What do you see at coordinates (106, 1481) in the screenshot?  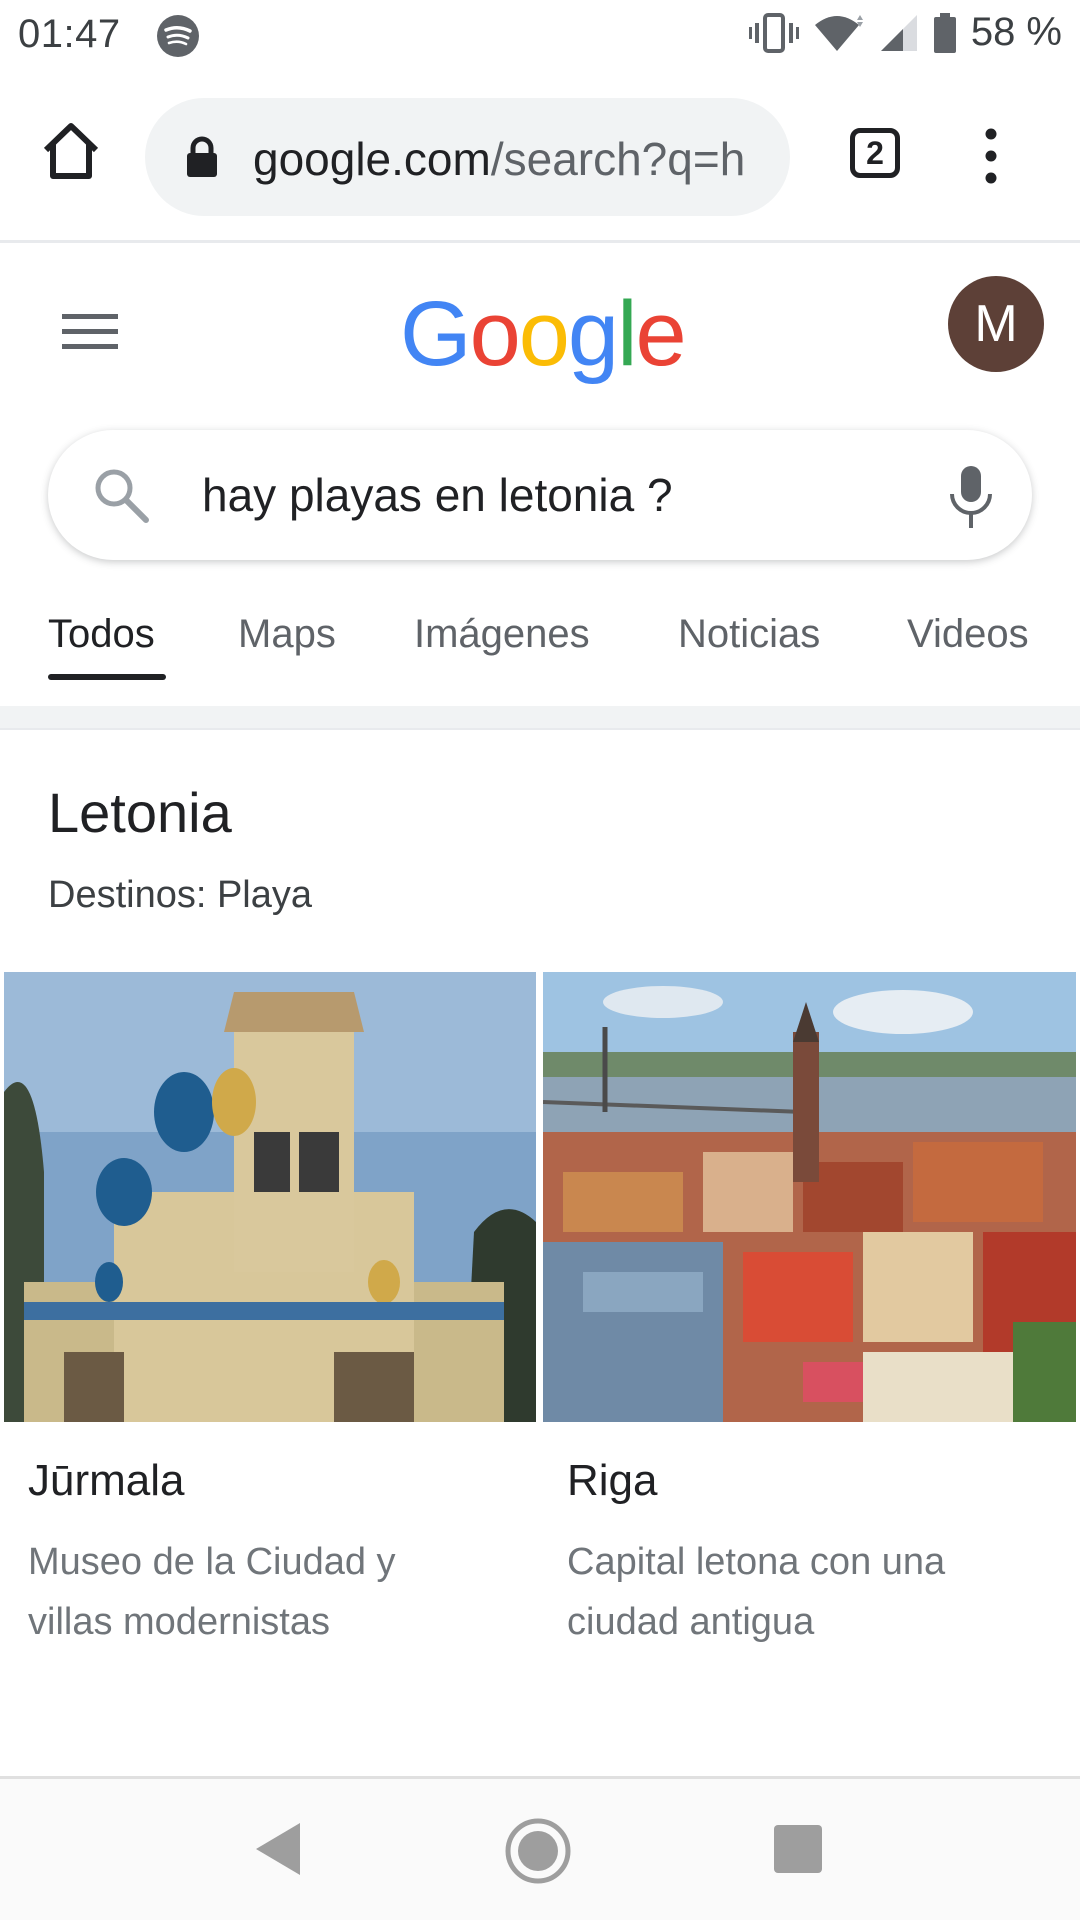 I see `card-title-jurmala: Jūrmala` at bounding box center [106, 1481].